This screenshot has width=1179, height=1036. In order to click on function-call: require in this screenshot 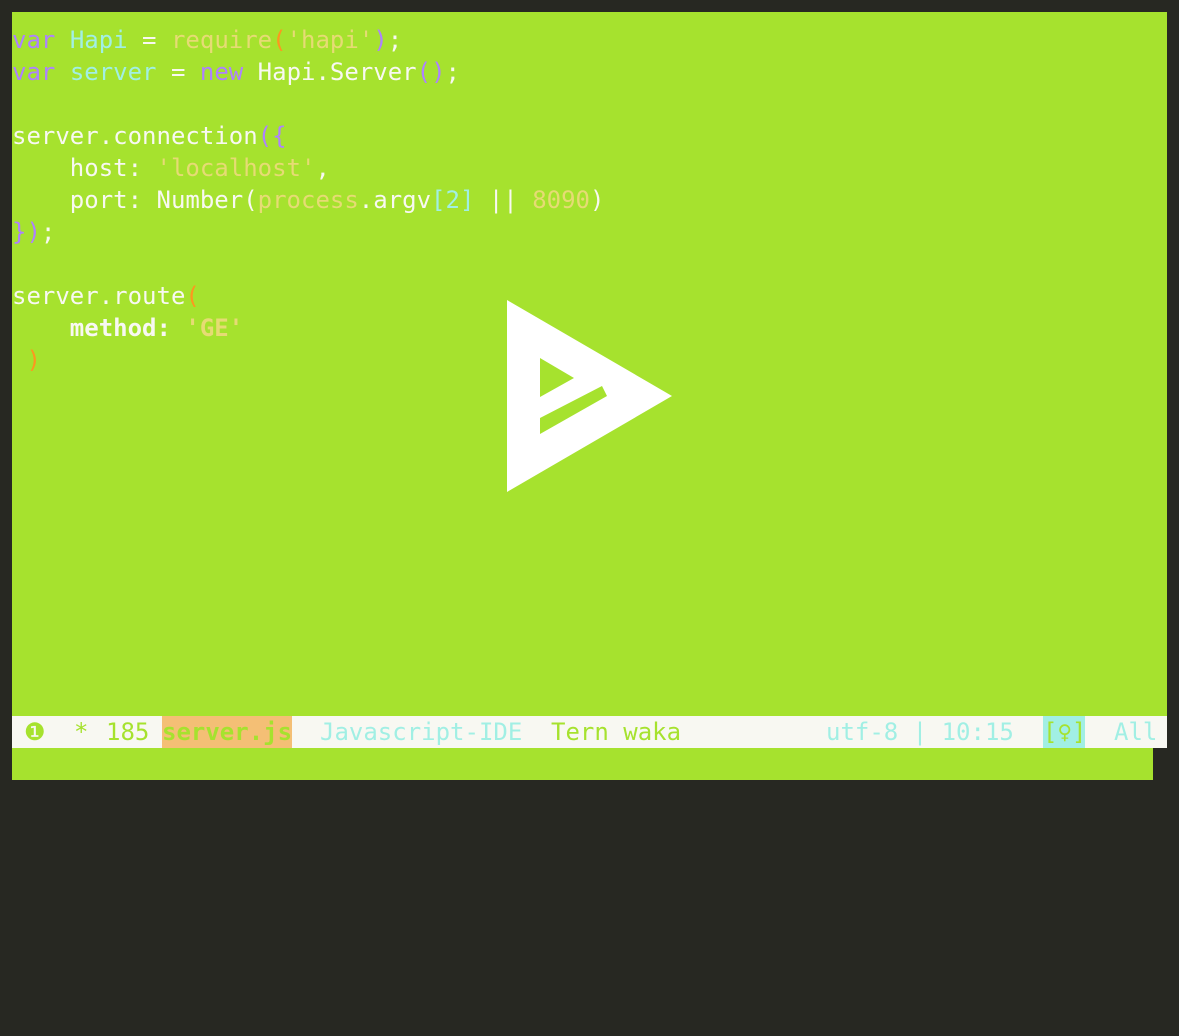, I will do `click(221, 40)`.